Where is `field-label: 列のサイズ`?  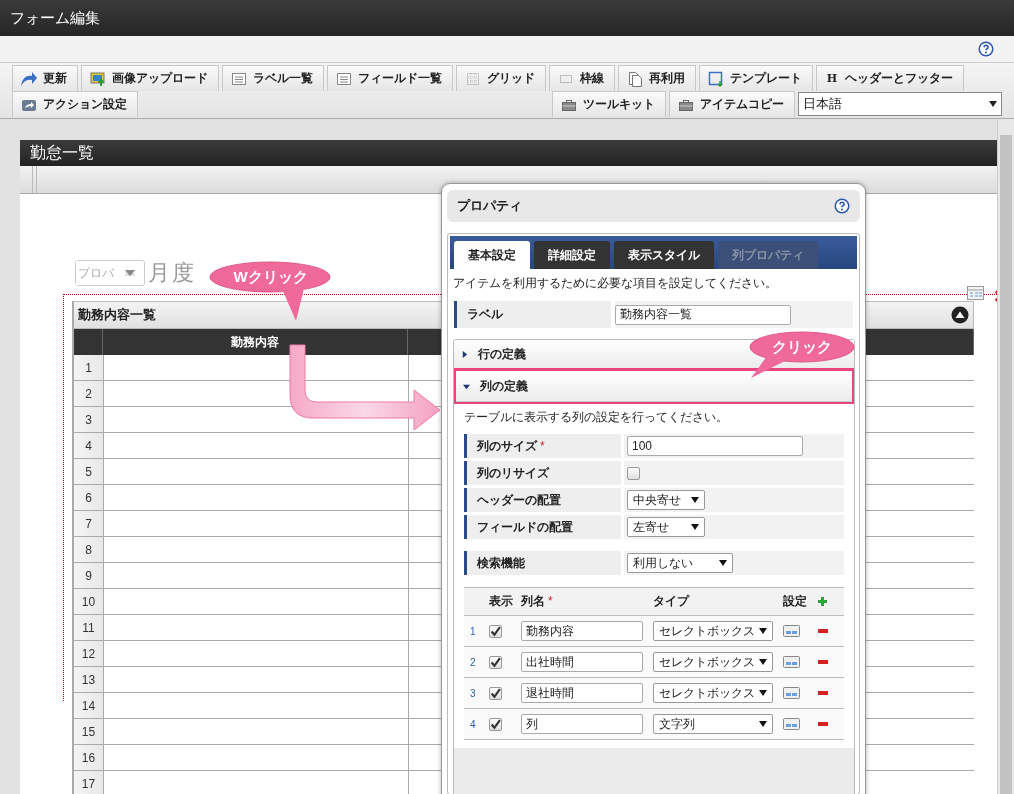
field-label: 列のサイズ is located at coordinates (507, 446).